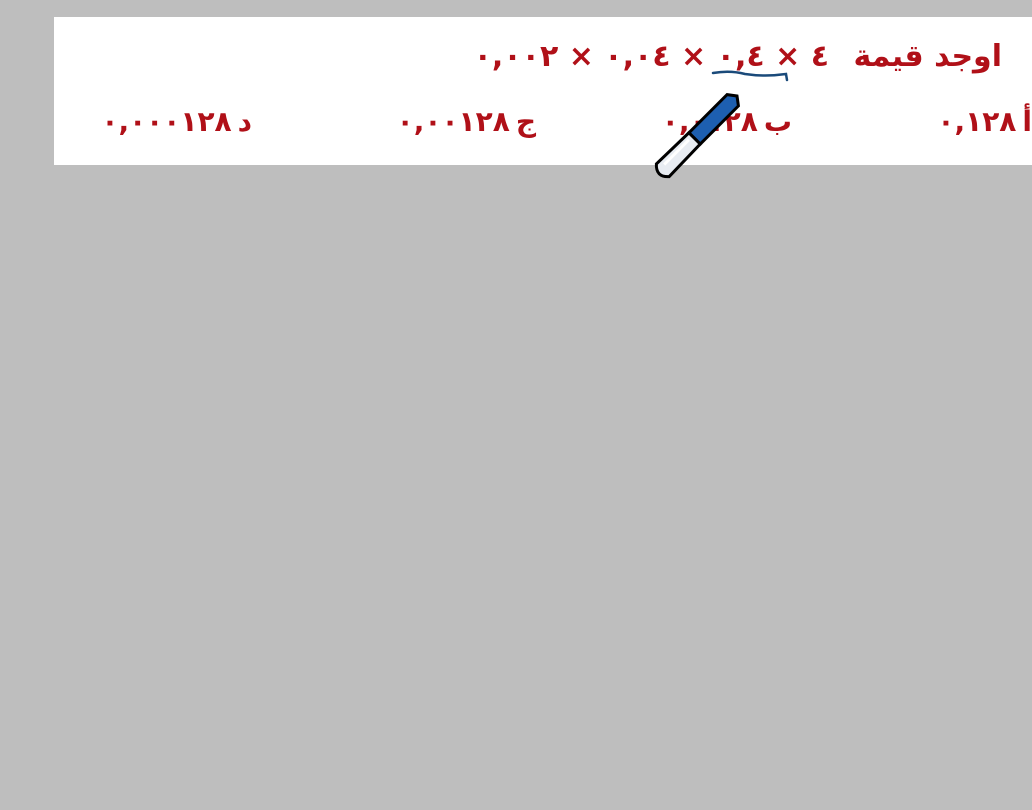  What do you see at coordinates (750, 76) in the screenshot?
I see `ink-underline` at bounding box center [750, 76].